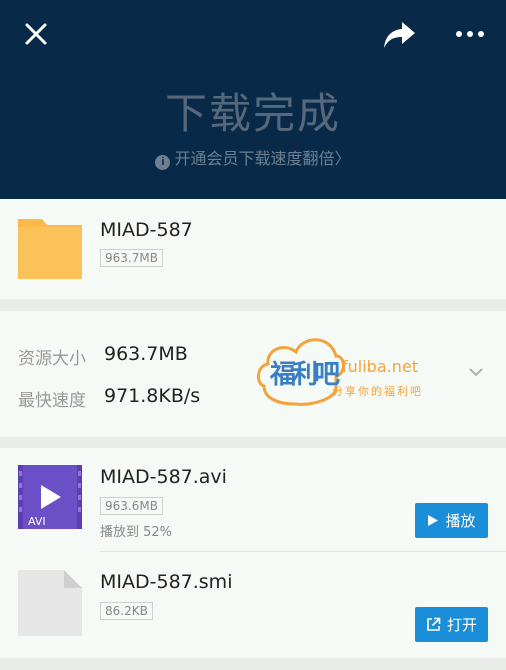 This screenshot has height=670, width=506. I want to click on folder-size-badge: 963.7MB, so click(131, 258).